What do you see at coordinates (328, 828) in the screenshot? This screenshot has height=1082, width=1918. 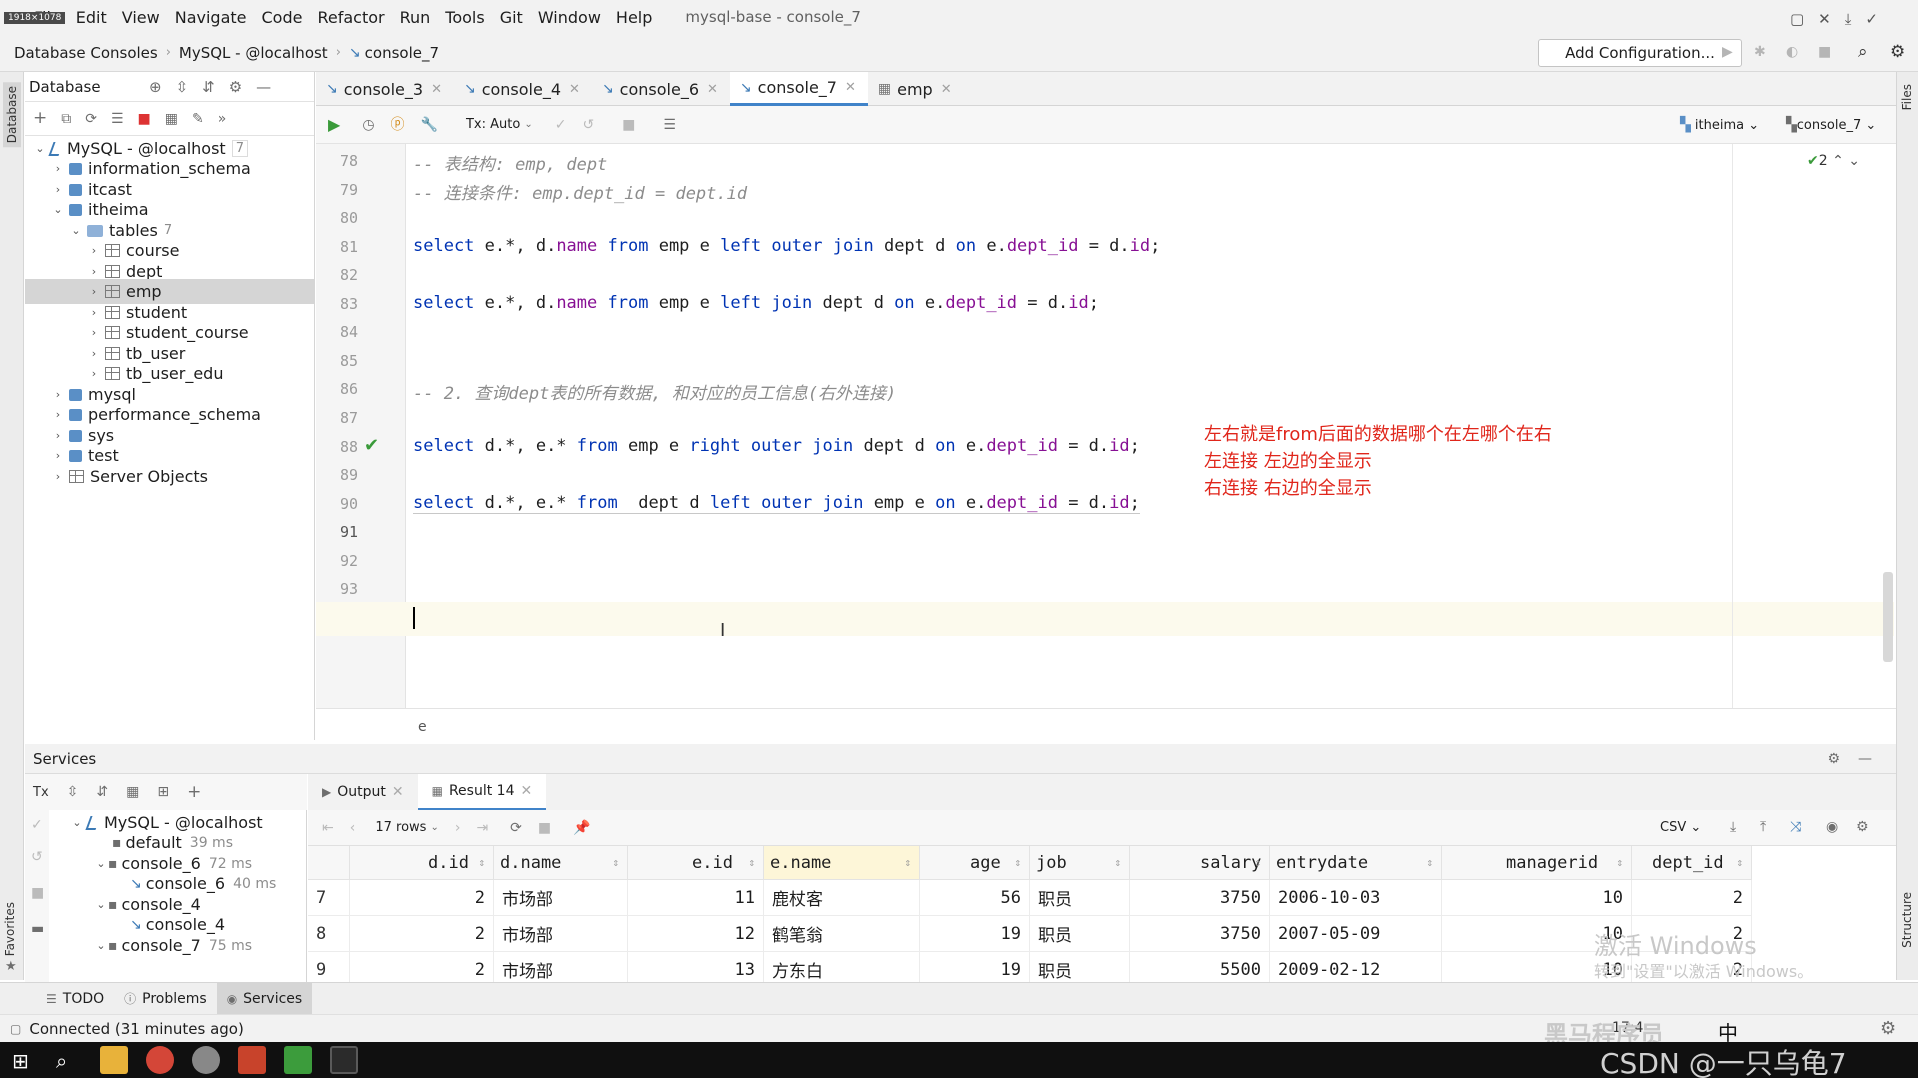 I see `first-page-icon: ⇤` at bounding box center [328, 828].